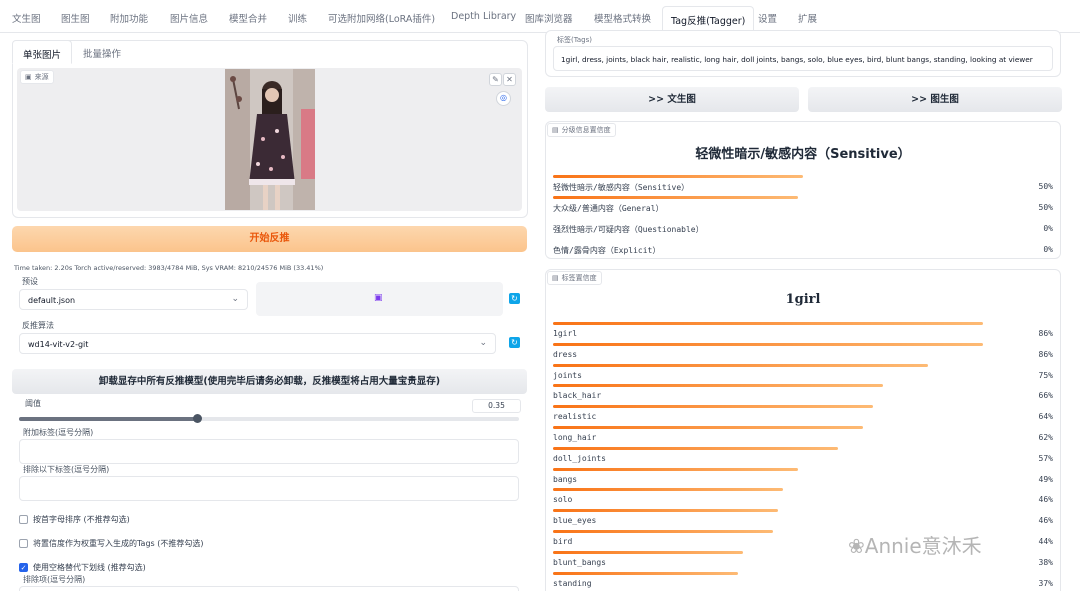 The image size is (1080, 591). I want to click on tag-conf-percent: 37%, so click(1045, 583).